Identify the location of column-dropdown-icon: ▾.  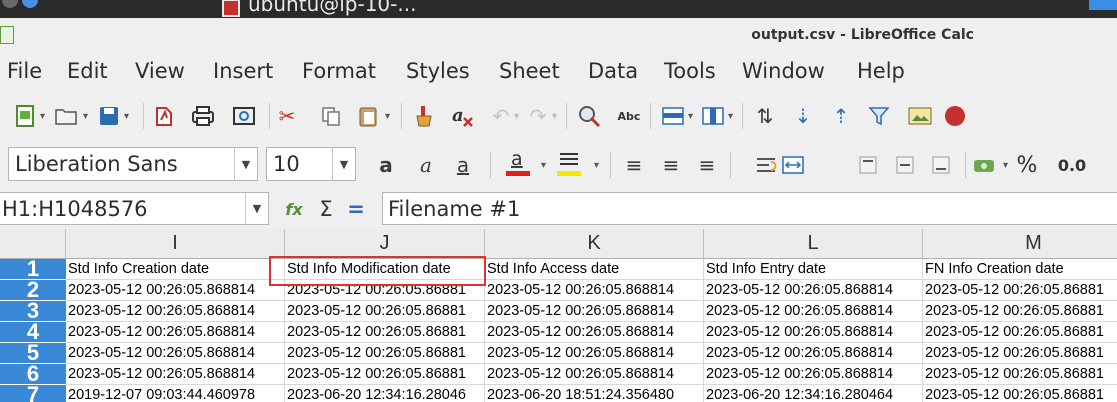
(730, 116).